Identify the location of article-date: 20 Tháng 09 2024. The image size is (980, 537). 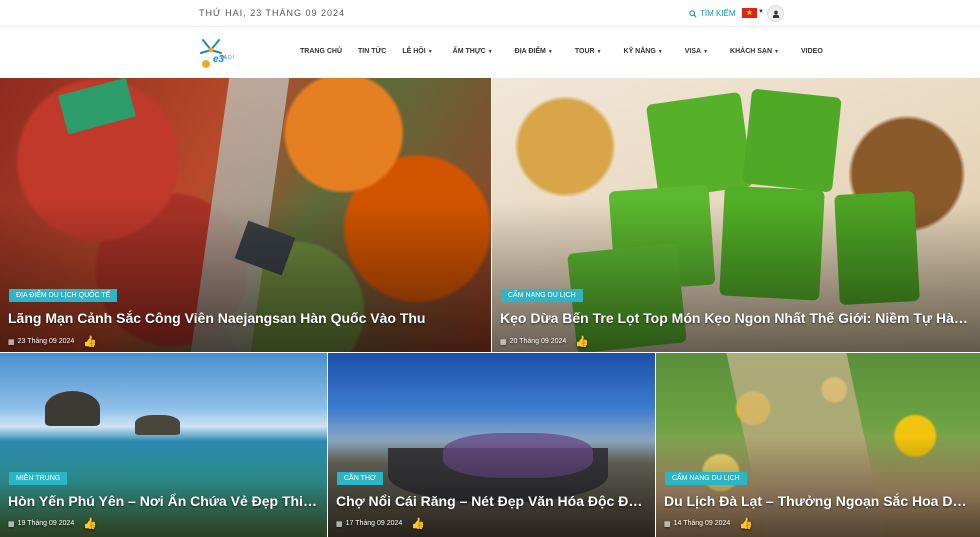
(538, 341).